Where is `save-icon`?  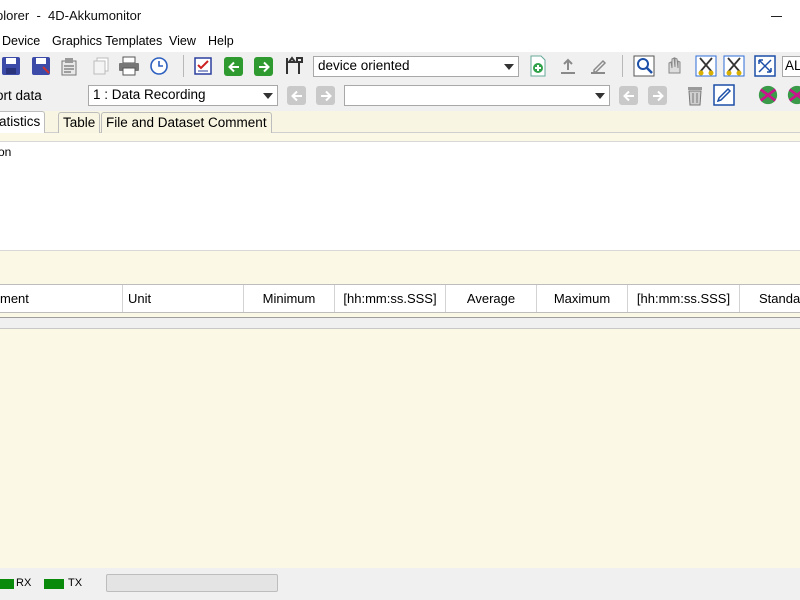
save-icon is located at coordinates (11, 66).